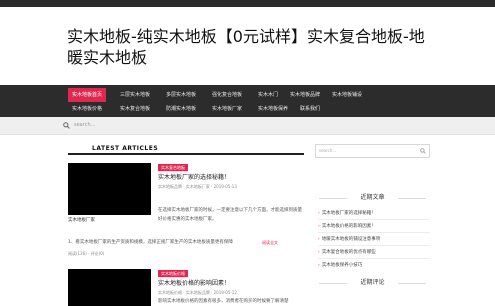  What do you see at coordinates (197, 186) in the screenshot?
I see `post-meta: 实木地板品牌 · 实木地板厂家 · 2019-05-13` at bounding box center [197, 186].